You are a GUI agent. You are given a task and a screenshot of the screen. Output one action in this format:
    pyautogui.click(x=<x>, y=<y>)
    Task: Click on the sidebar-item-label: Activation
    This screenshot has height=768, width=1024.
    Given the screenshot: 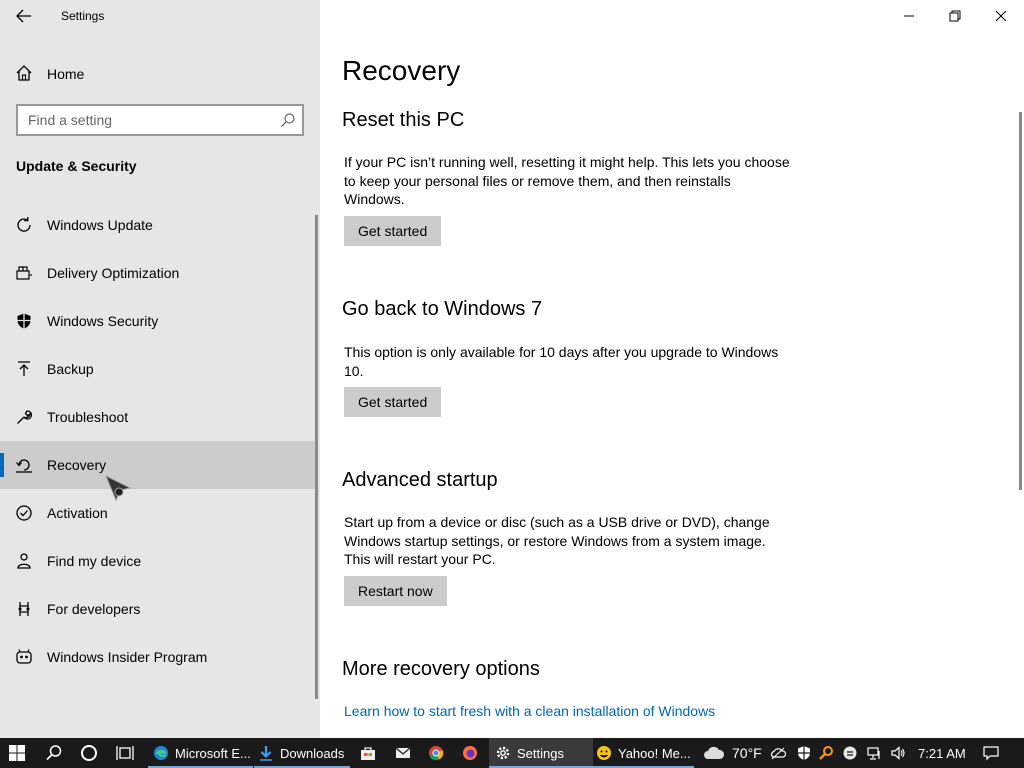 What is the action you would take?
    pyautogui.click(x=77, y=513)
    